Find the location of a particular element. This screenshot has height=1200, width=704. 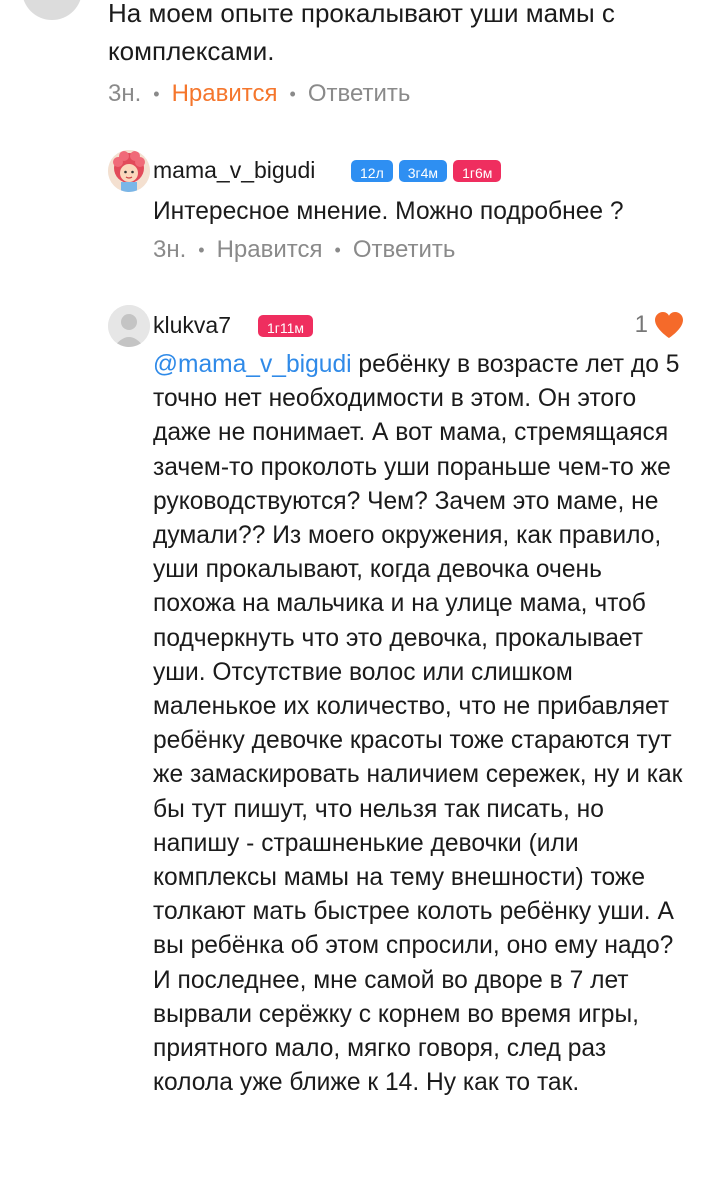

default-user-icon is located at coordinates (129, 326).